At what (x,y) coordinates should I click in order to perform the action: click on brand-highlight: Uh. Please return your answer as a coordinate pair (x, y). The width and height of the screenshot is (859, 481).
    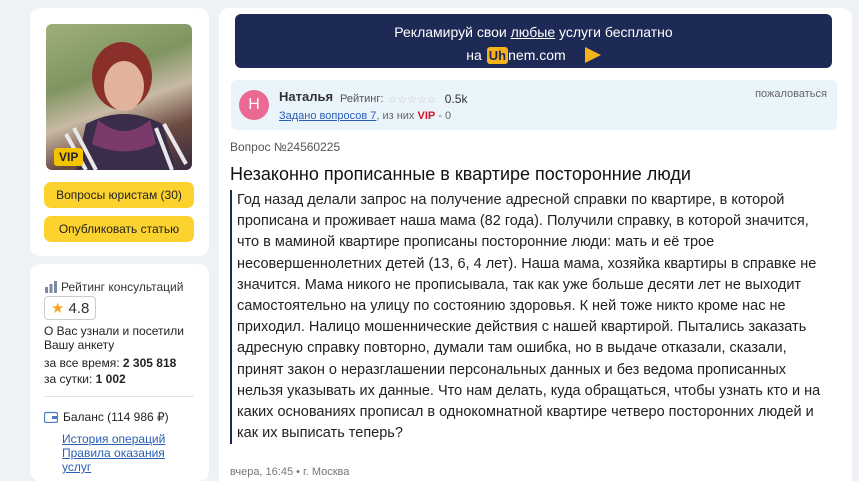
    Looking at the image, I should click on (497, 55).